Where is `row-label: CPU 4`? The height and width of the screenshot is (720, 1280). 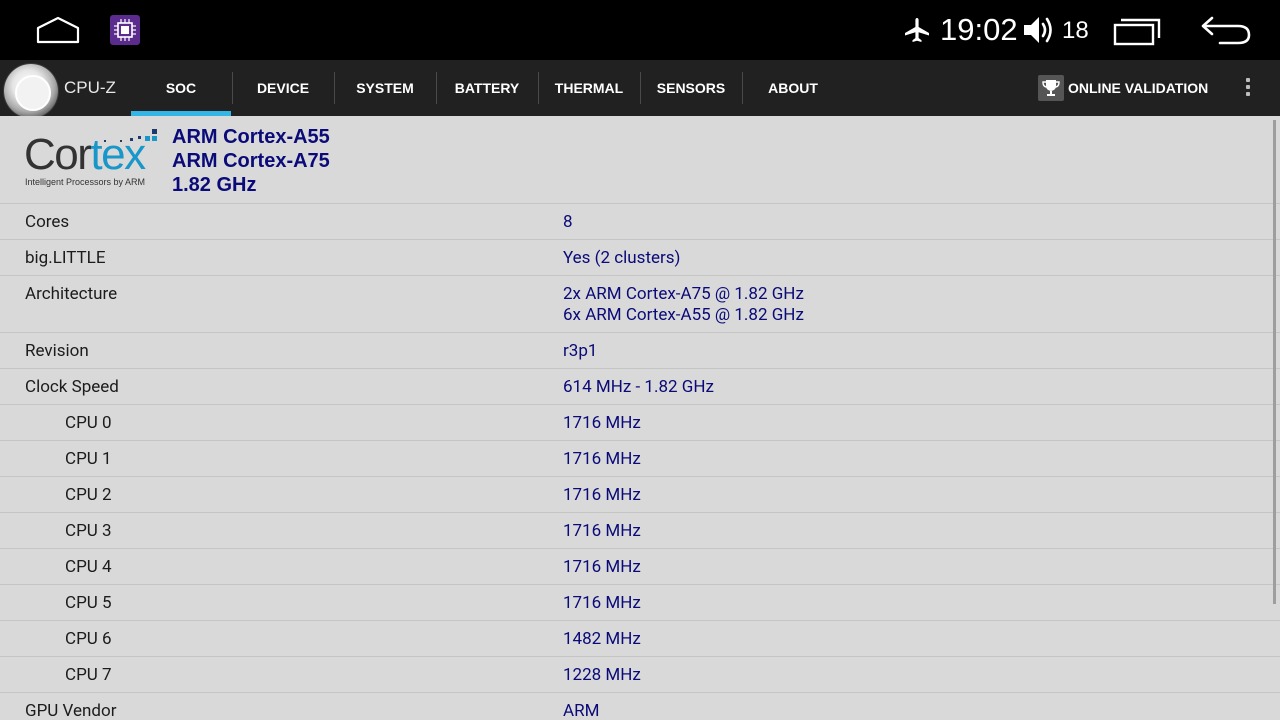
row-label: CPU 4 is located at coordinates (88, 567).